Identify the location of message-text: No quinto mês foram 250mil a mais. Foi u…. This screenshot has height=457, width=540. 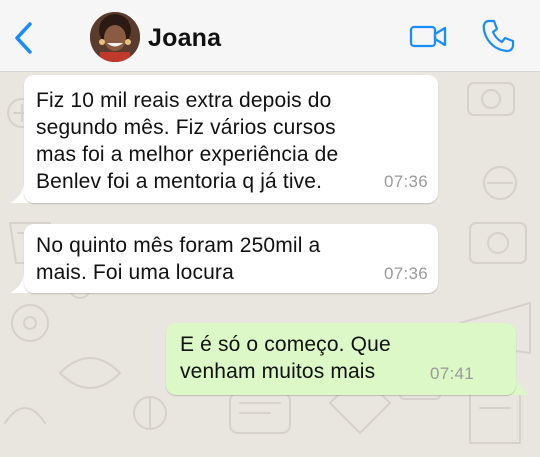
(178, 259).